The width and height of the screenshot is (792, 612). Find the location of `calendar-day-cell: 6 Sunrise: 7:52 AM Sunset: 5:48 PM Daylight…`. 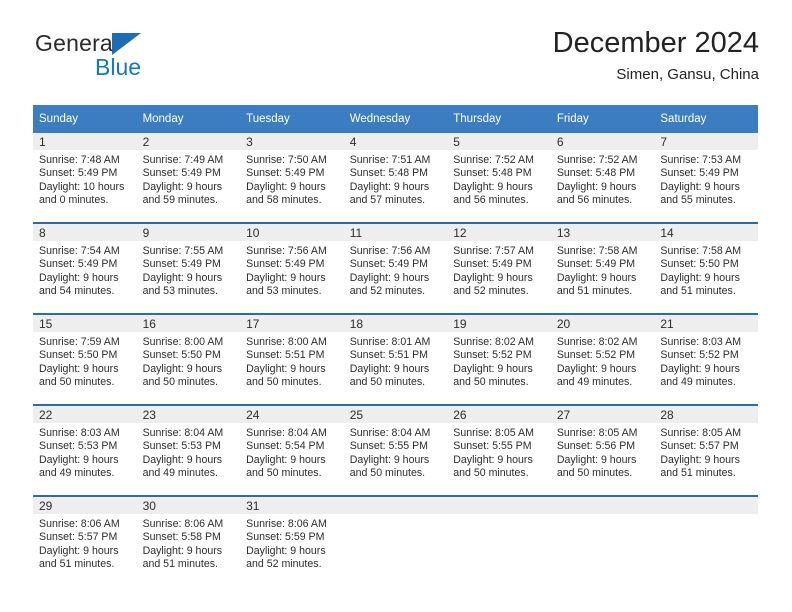

calendar-day-cell: 6 Sunrise: 7:52 AM Sunset: 5:48 PM Daylight… is located at coordinates (602, 178).